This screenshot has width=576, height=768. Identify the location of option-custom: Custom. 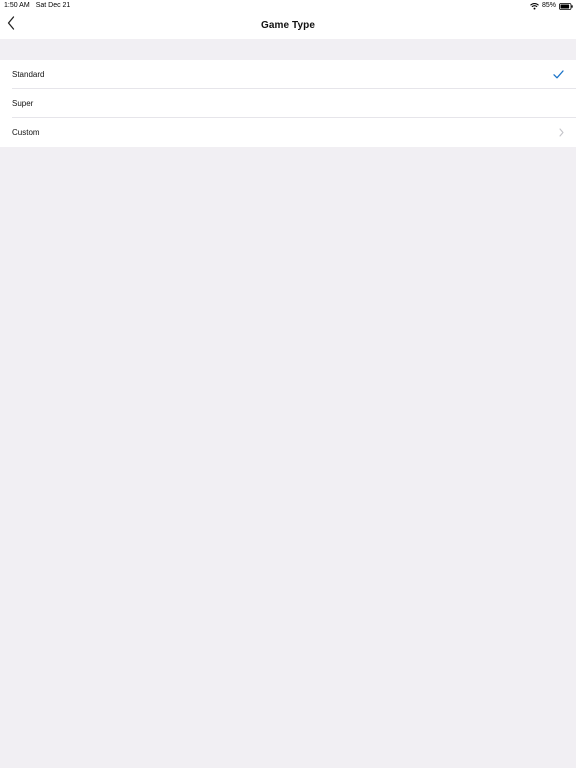
(288, 132).